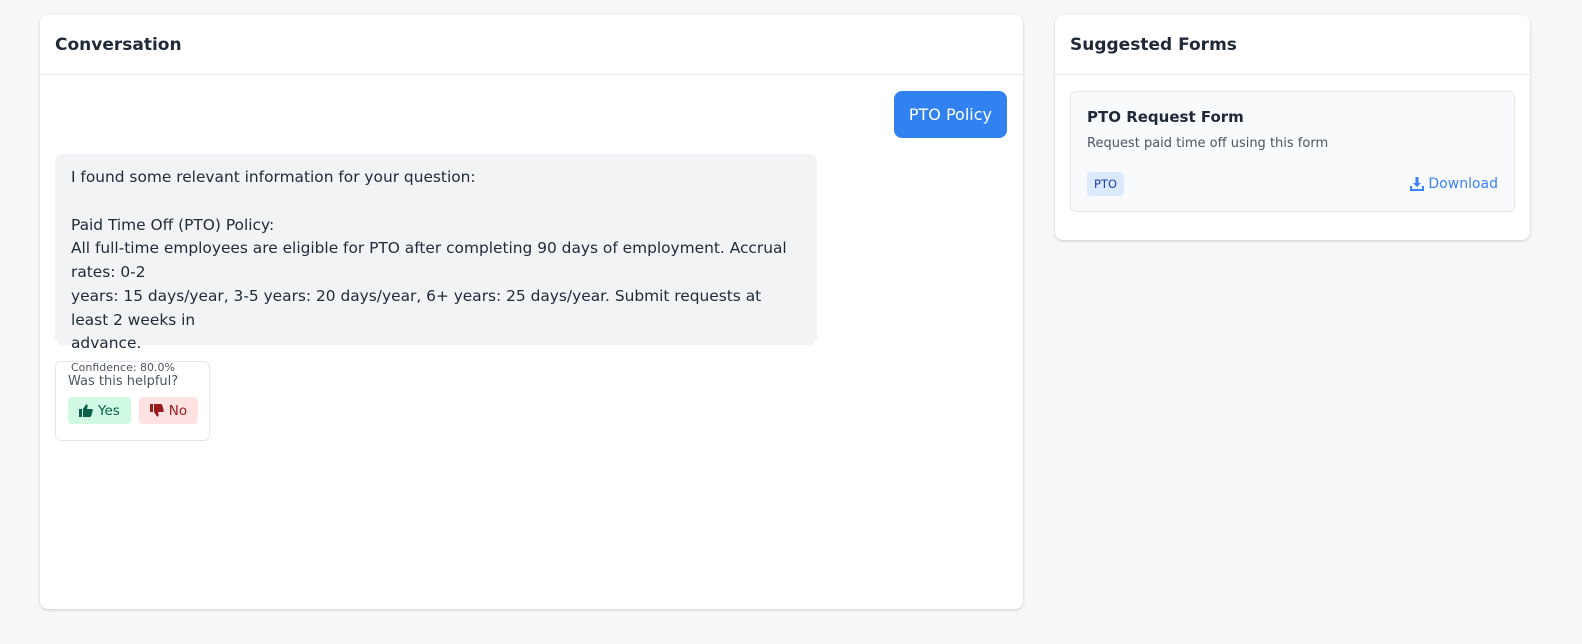 This screenshot has width=1582, height=644. I want to click on feedback-no-button: No, so click(168, 410).